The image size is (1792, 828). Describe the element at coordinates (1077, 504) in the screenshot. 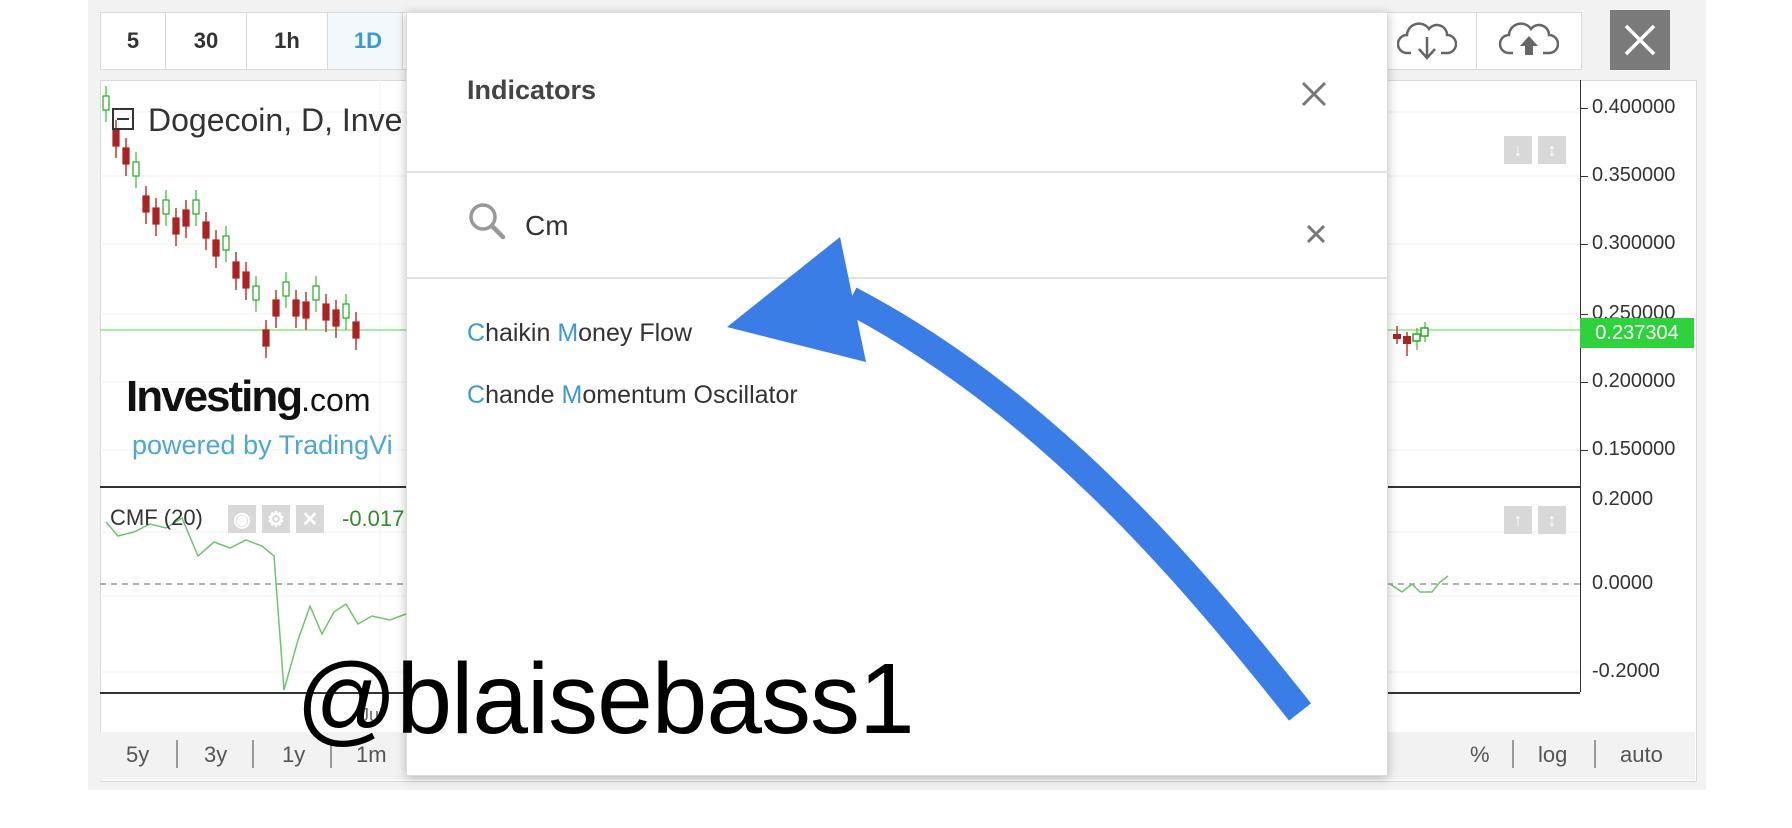

I see `arrow-shaft` at that location.